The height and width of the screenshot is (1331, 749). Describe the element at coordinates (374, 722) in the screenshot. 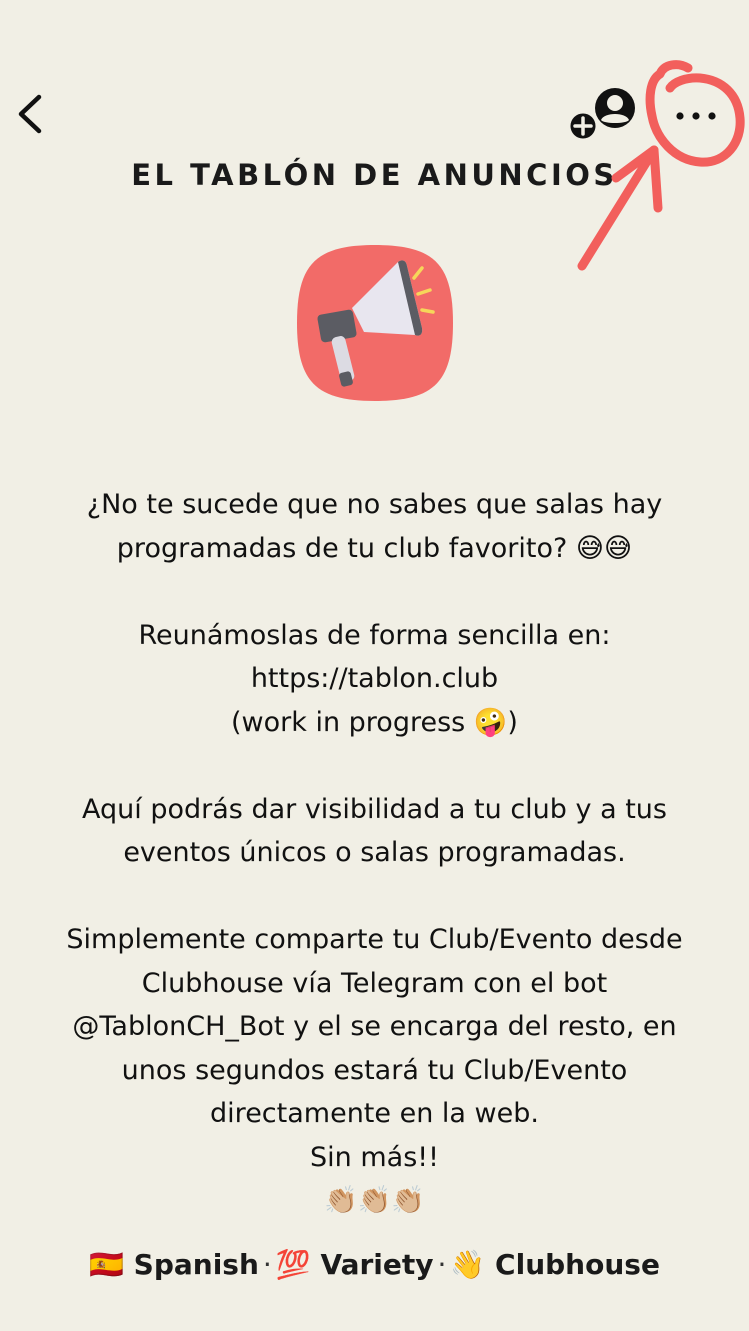

I see `description-line: (work in progress 🤪)` at that location.